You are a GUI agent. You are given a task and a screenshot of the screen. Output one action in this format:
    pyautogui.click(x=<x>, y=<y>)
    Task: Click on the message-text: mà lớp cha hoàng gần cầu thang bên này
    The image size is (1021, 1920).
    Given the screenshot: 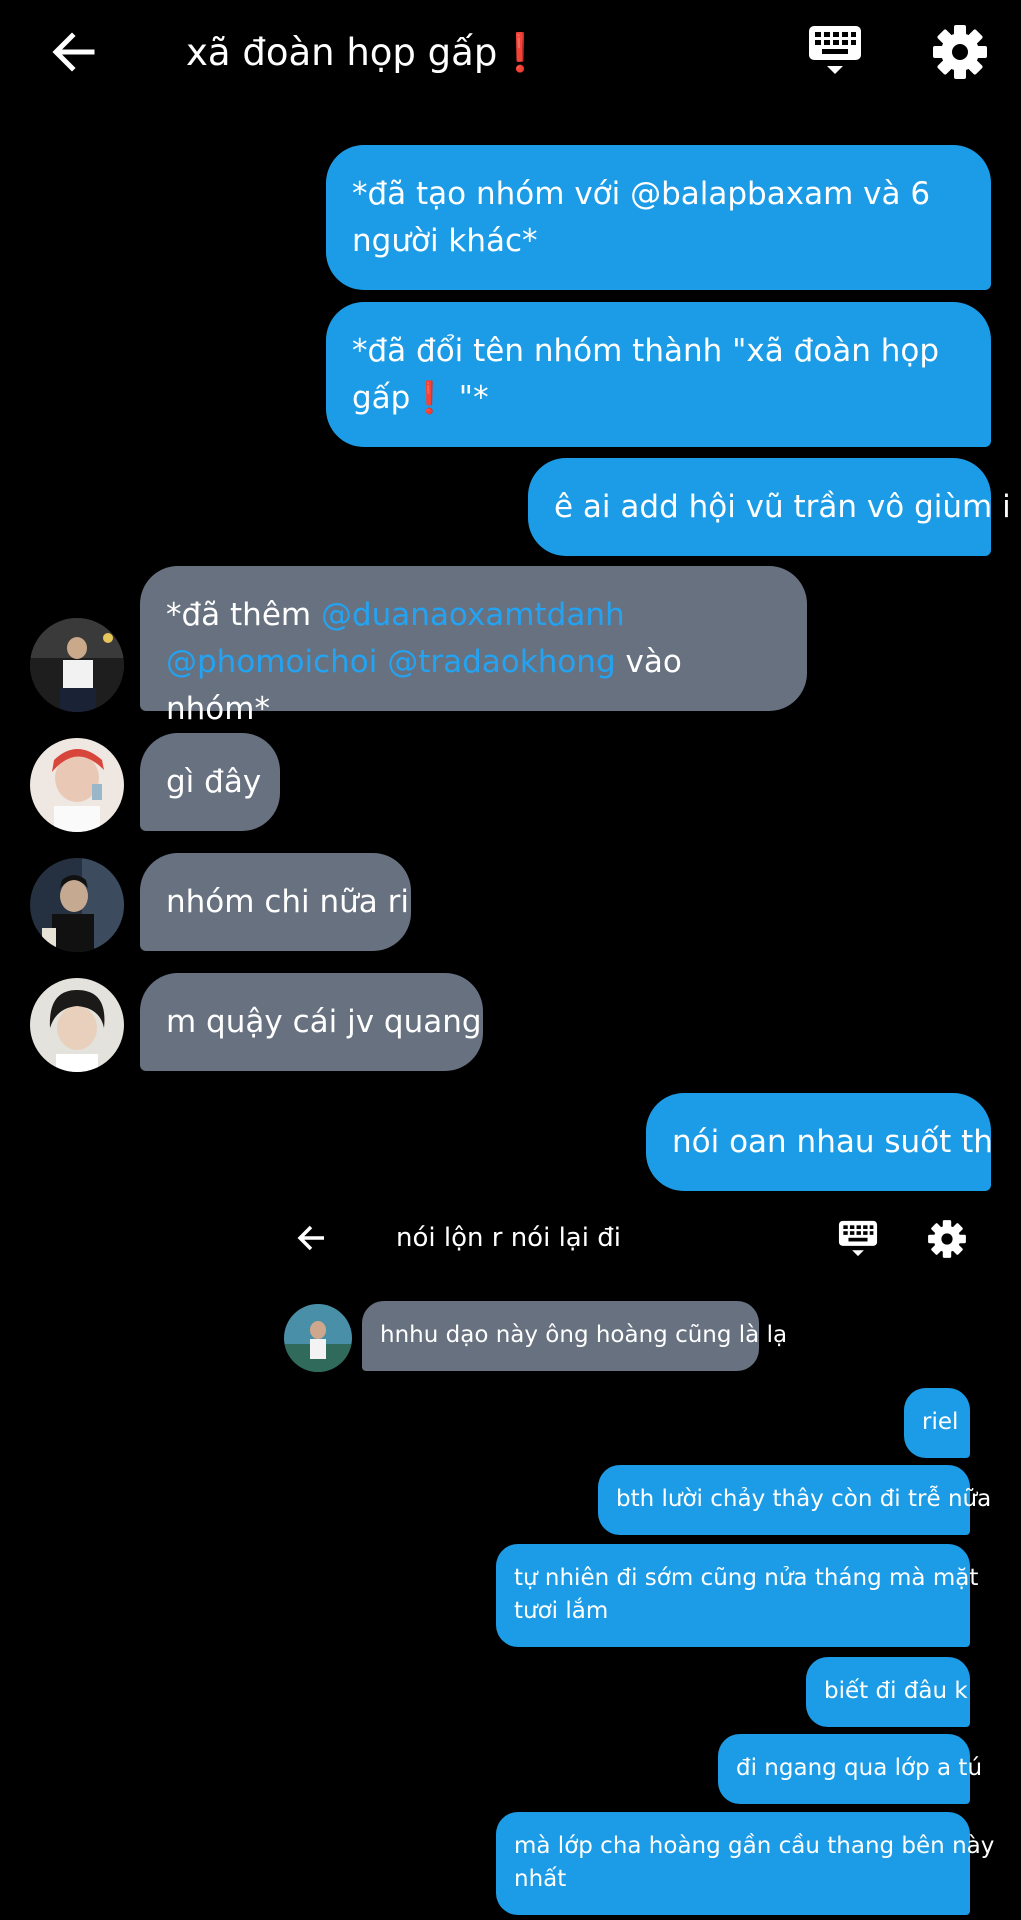 What is the action you would take?
    pyautogui.click(x=754, y=1846)
    